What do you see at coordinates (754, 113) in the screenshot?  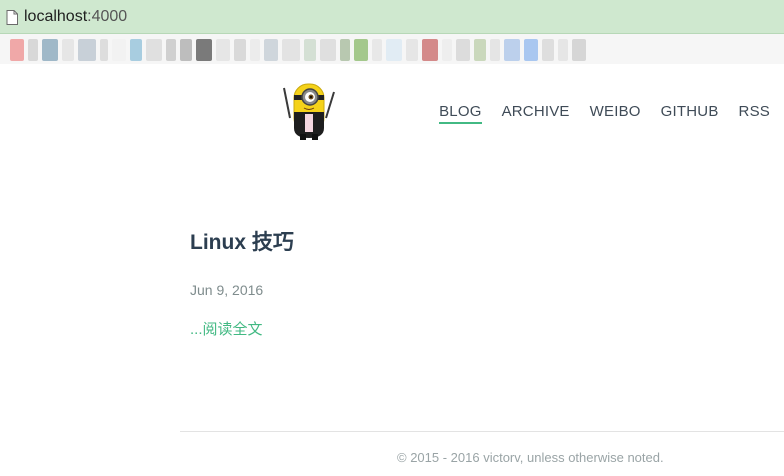 I see `nav-rss: RSS` at bounding box center [754, 113].